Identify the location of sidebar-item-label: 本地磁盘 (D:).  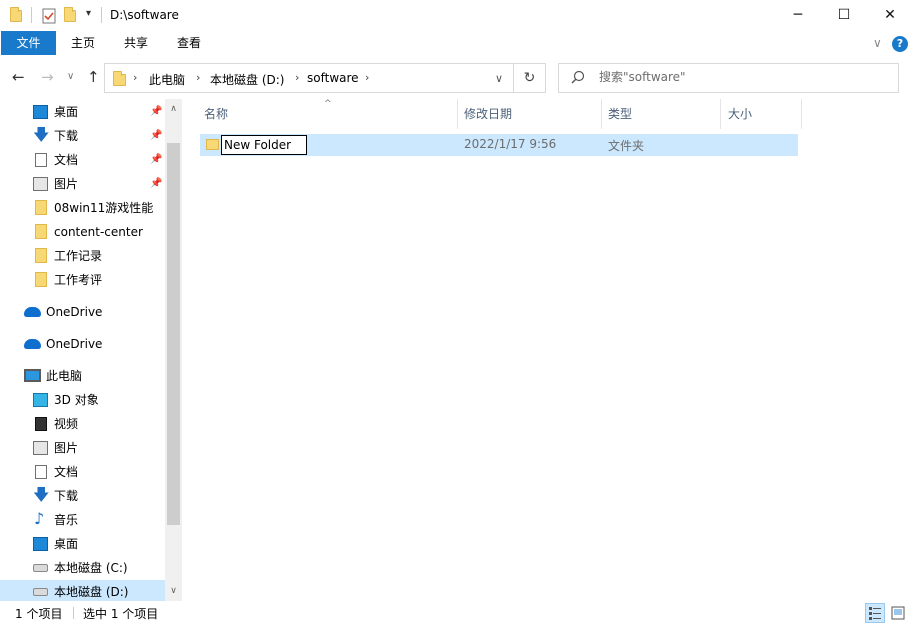
(91, 592).